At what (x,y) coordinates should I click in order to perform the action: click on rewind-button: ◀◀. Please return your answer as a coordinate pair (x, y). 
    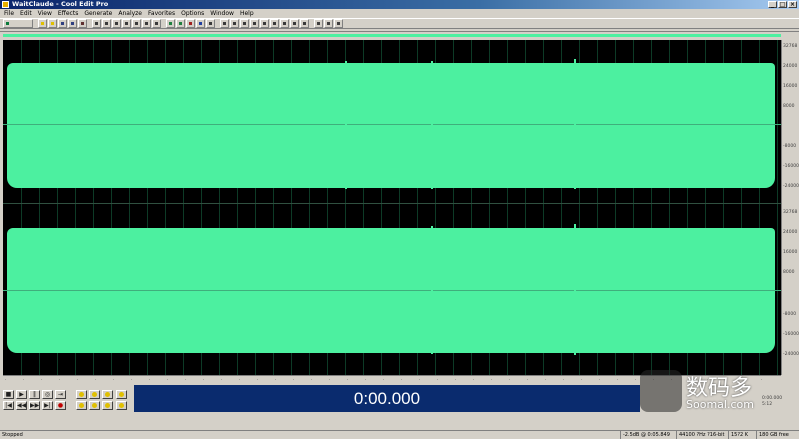
    Looking at the image, I should click on (21, 405).